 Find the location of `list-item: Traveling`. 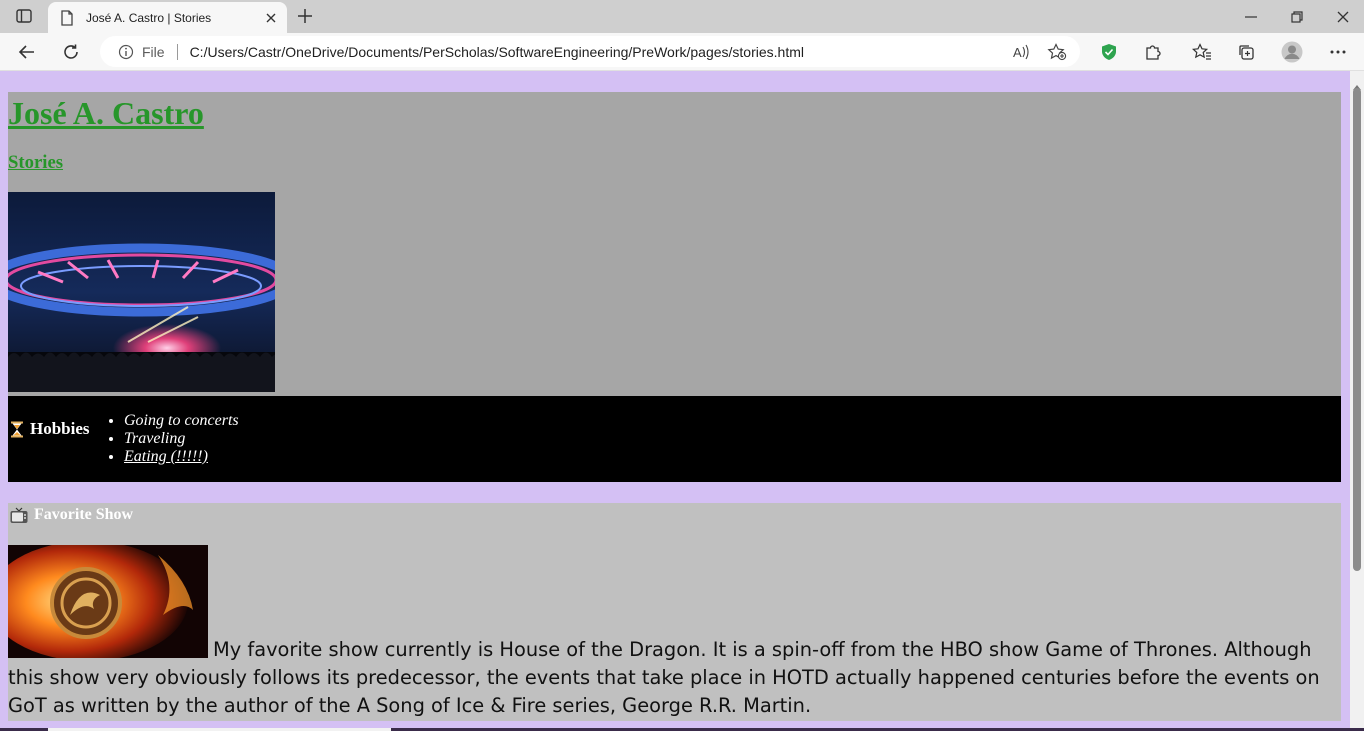

list-item: Traveling is located at coordinates (181, 439).